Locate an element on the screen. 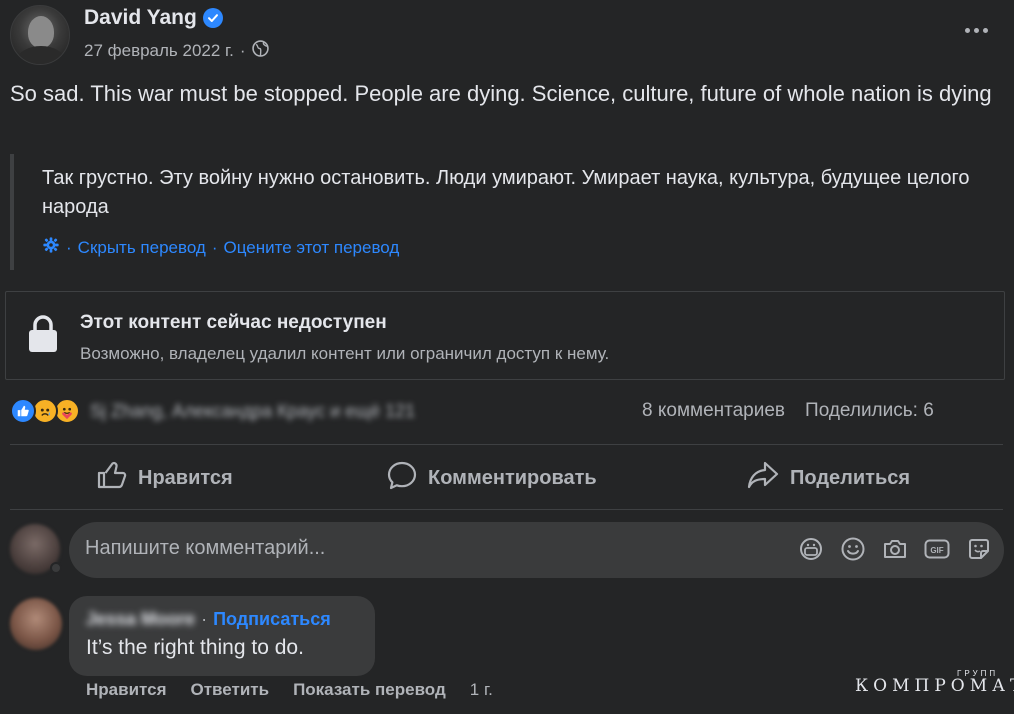 Image resolution: width=1014 pixels, height=714 pixels. share-arrow-icon is located at coordinates (763, 478).